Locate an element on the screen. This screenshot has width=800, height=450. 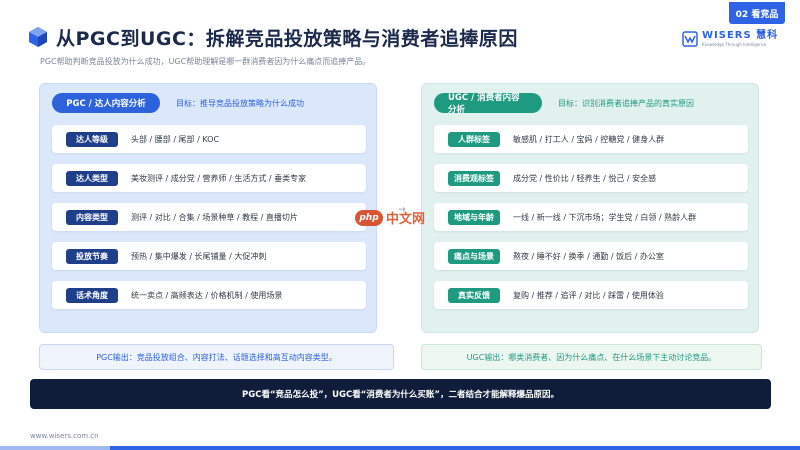
watermark: php 中文网 is located at coordinates (390, 217).